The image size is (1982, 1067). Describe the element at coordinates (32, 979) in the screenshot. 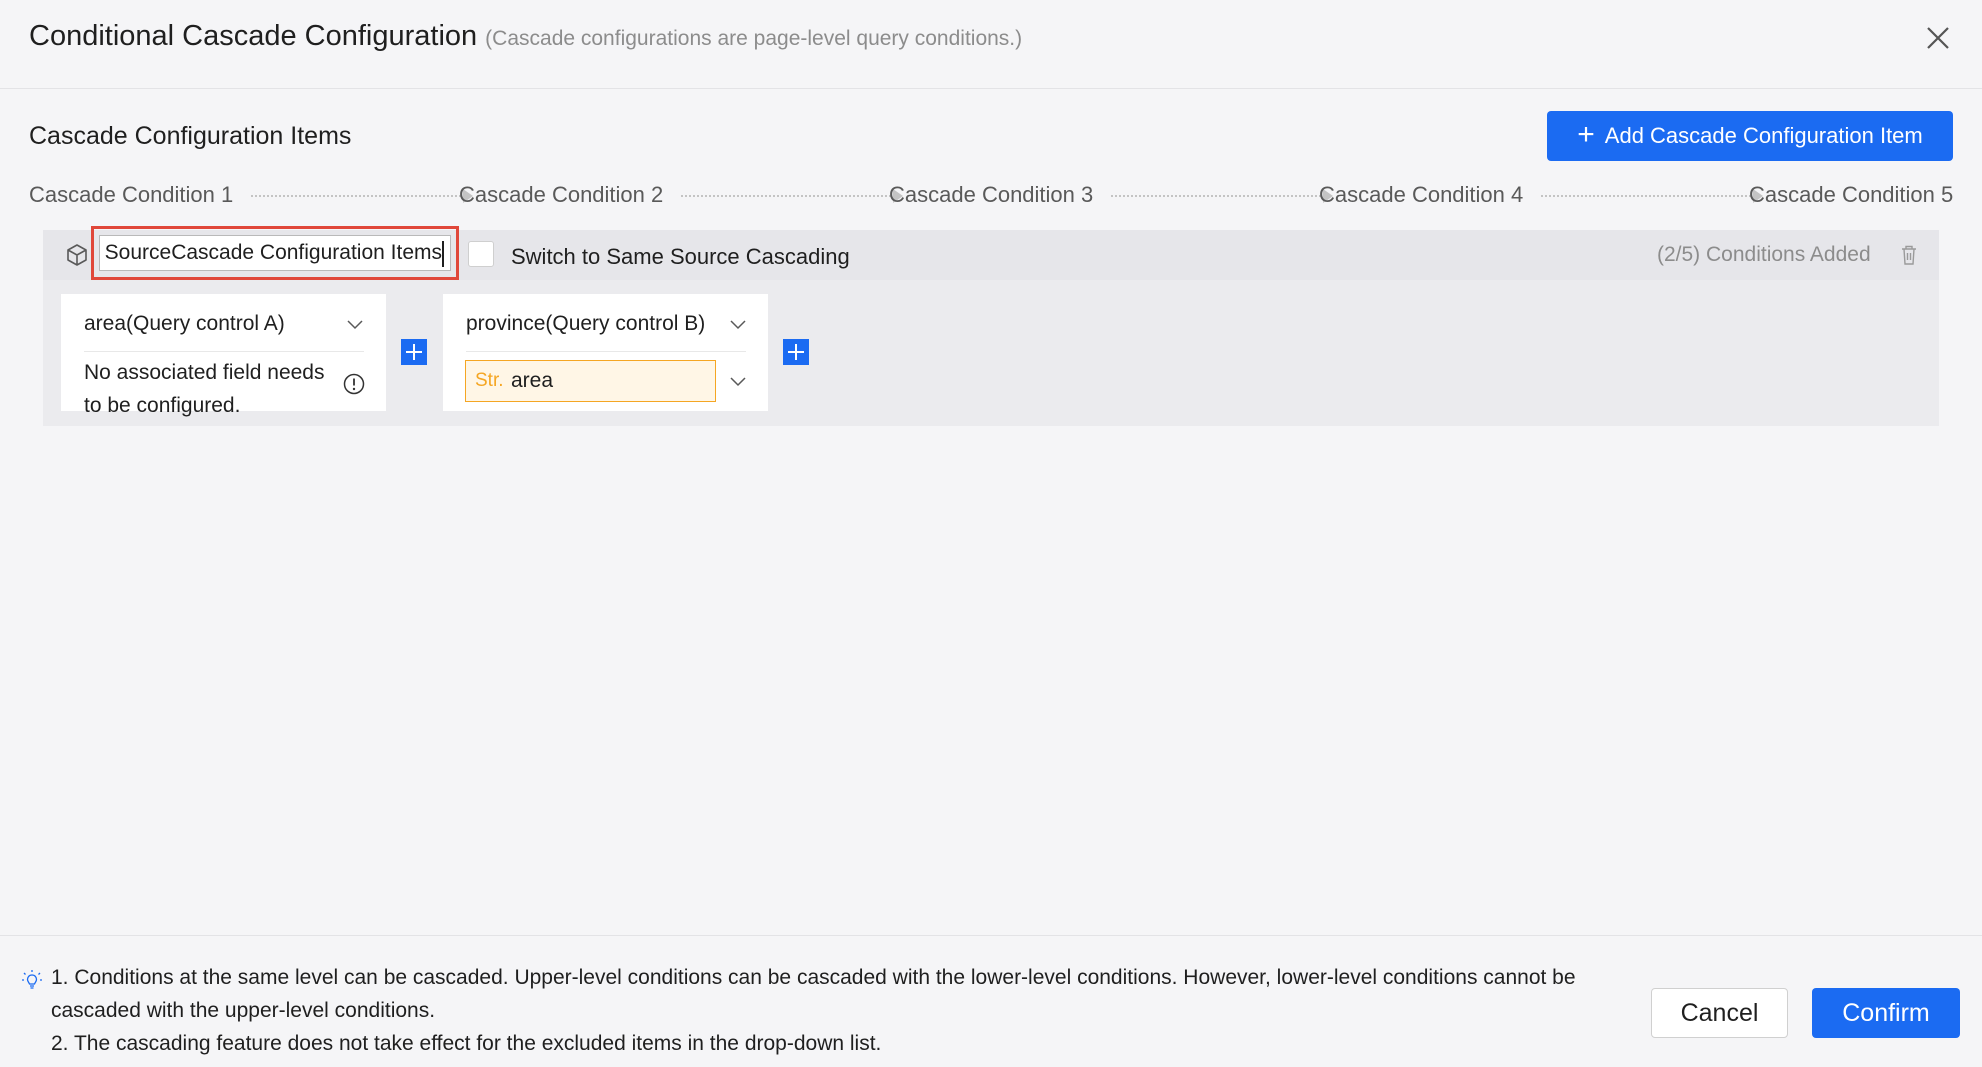

I see `lightbulb-icon` at that location.